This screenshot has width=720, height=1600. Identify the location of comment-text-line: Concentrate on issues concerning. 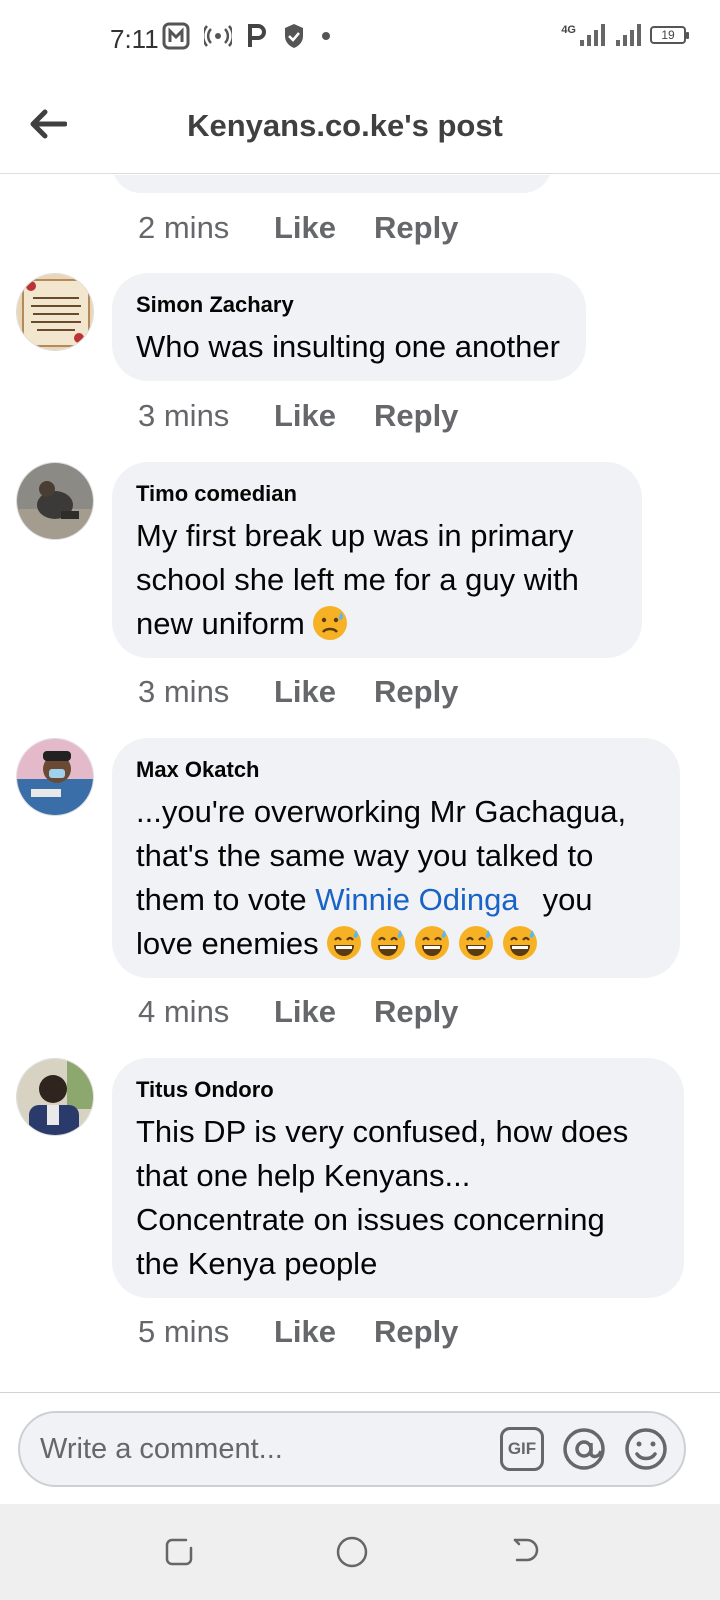
(370, 1219).